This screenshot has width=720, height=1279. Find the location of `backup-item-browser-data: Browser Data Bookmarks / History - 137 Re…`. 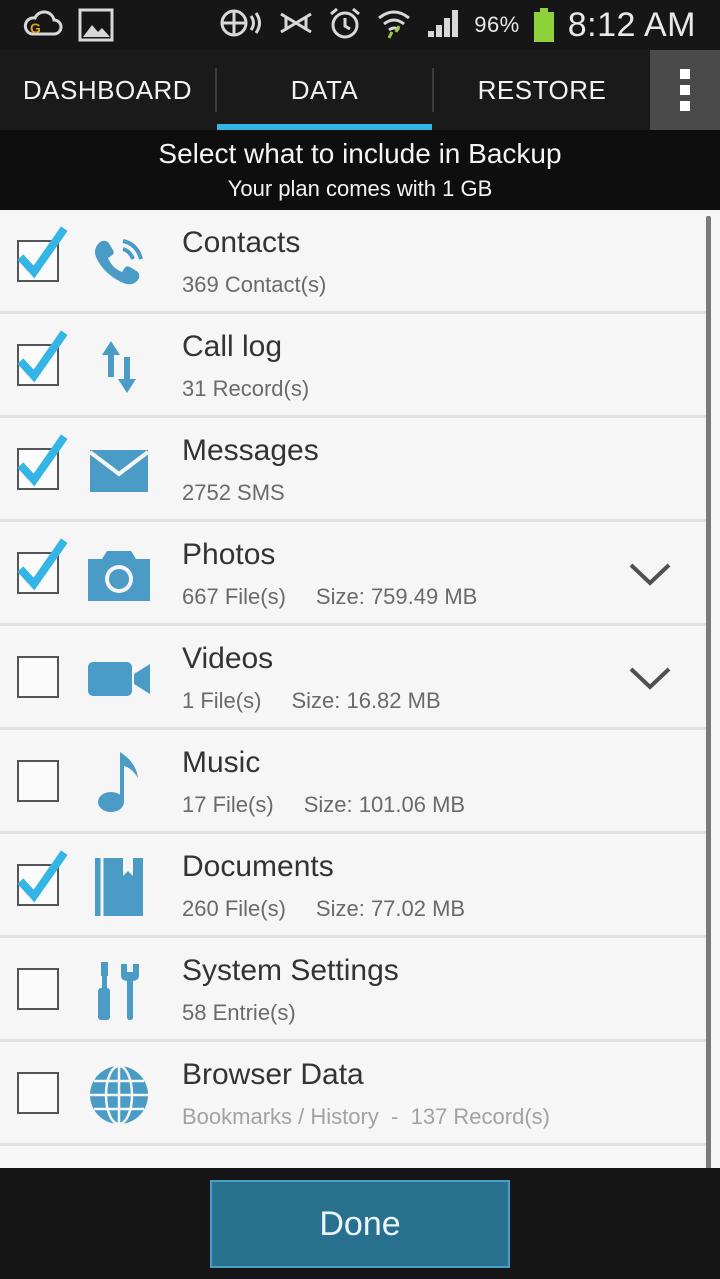

backup-item-browser-data: Browser Data Bookmarks / History - 137 Re… is located at coordinates (355, 1094).